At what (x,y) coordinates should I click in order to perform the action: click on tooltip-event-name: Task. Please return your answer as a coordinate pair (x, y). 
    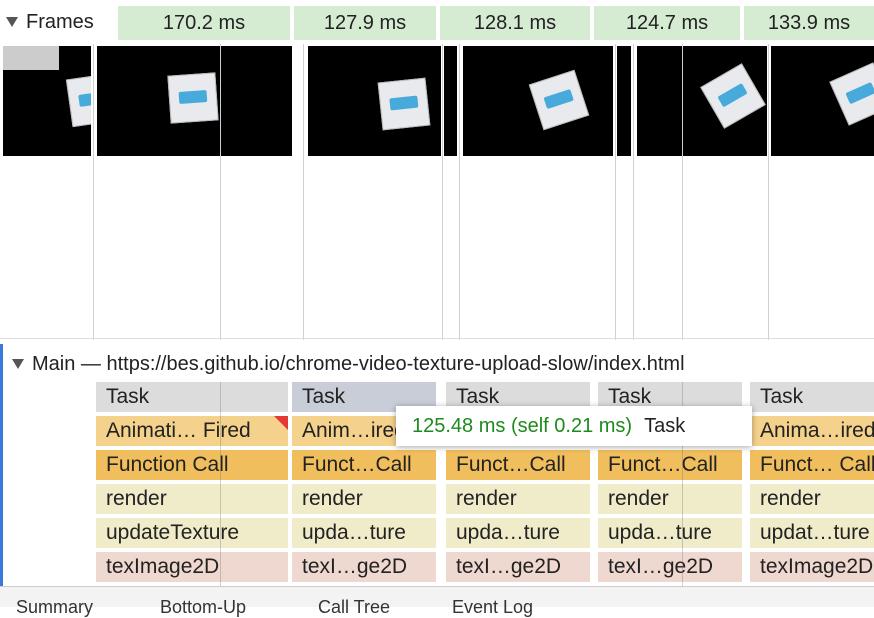
    Looking at the image, I should click on (665, 425).